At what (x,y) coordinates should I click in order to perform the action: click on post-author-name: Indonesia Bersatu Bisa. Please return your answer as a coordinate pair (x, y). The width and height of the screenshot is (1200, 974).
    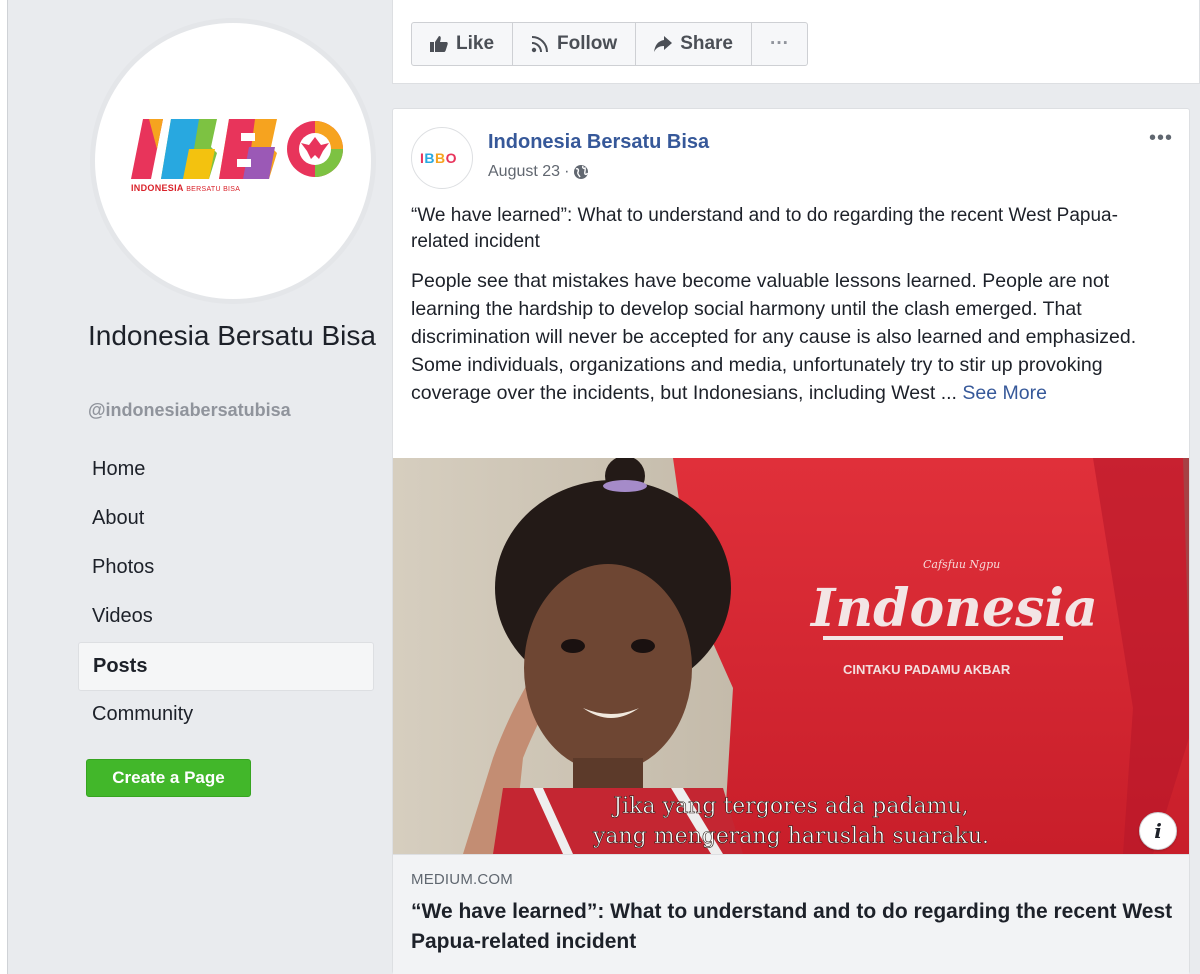
    Looking at the image, I should click on (598, 142).